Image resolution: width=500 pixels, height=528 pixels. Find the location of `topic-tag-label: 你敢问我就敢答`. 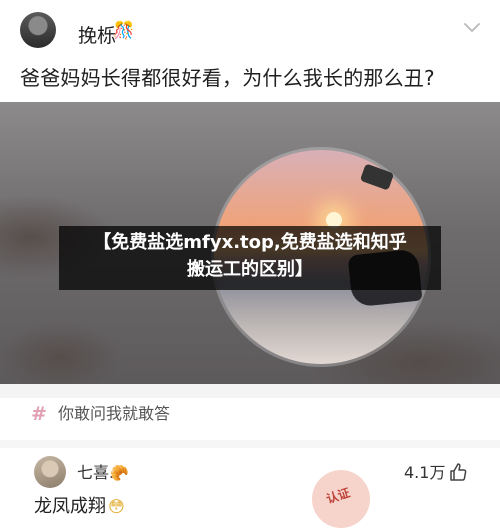

topic-tag-label: 你敢问我就敢答 is located at coordinates (114, 414).